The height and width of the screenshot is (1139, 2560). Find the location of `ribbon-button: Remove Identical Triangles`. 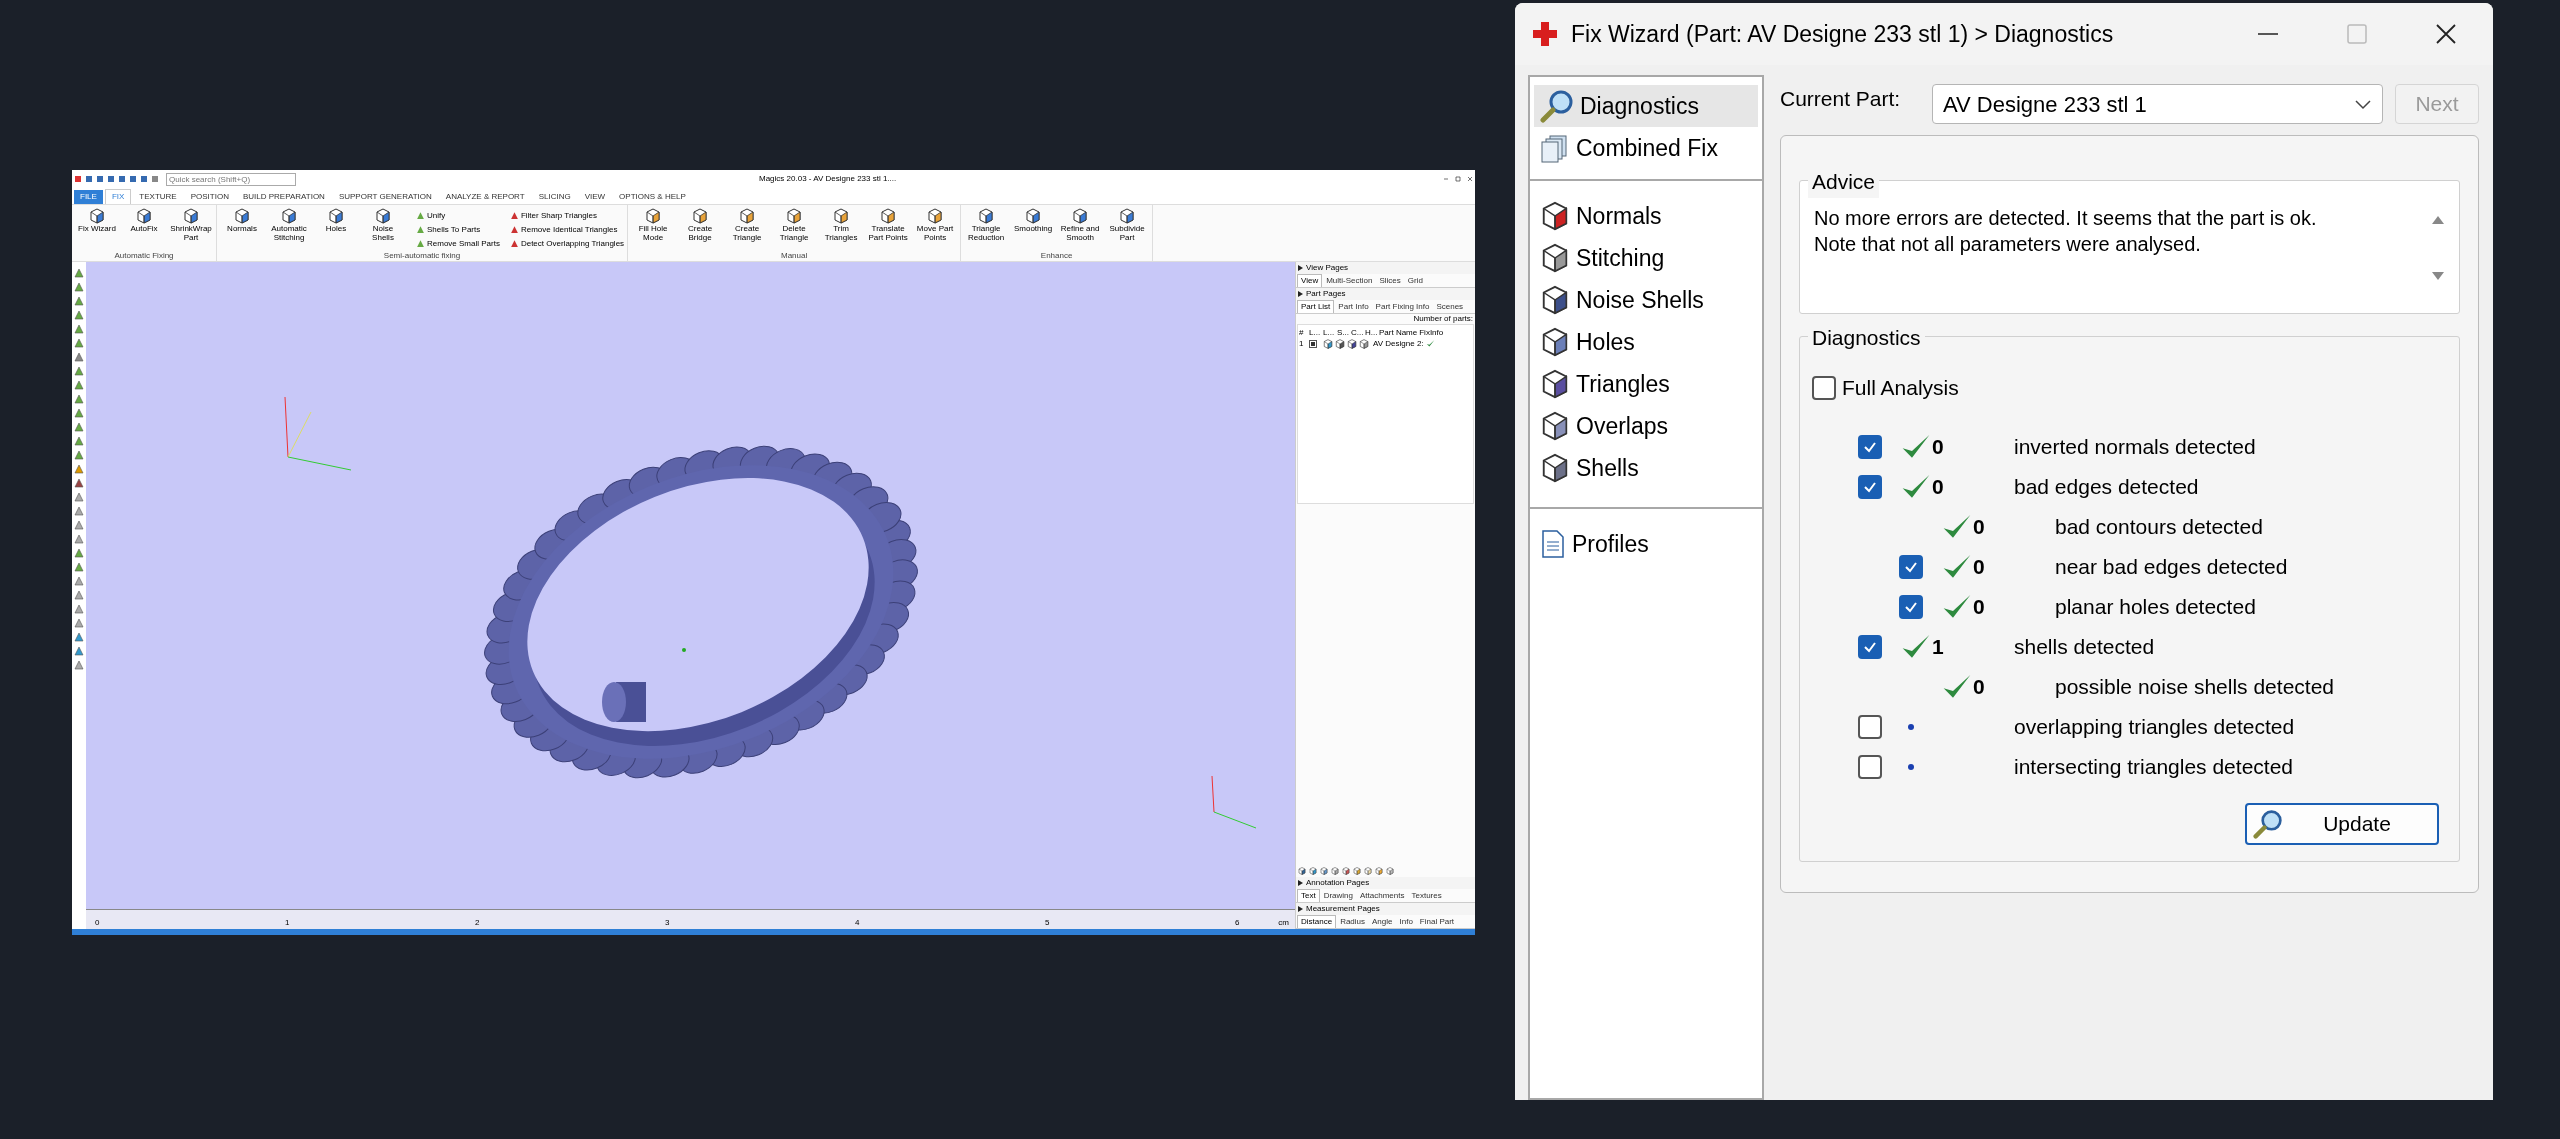

ribbon-button: Remove Identical Triangles is located at coordinates (567, 229).